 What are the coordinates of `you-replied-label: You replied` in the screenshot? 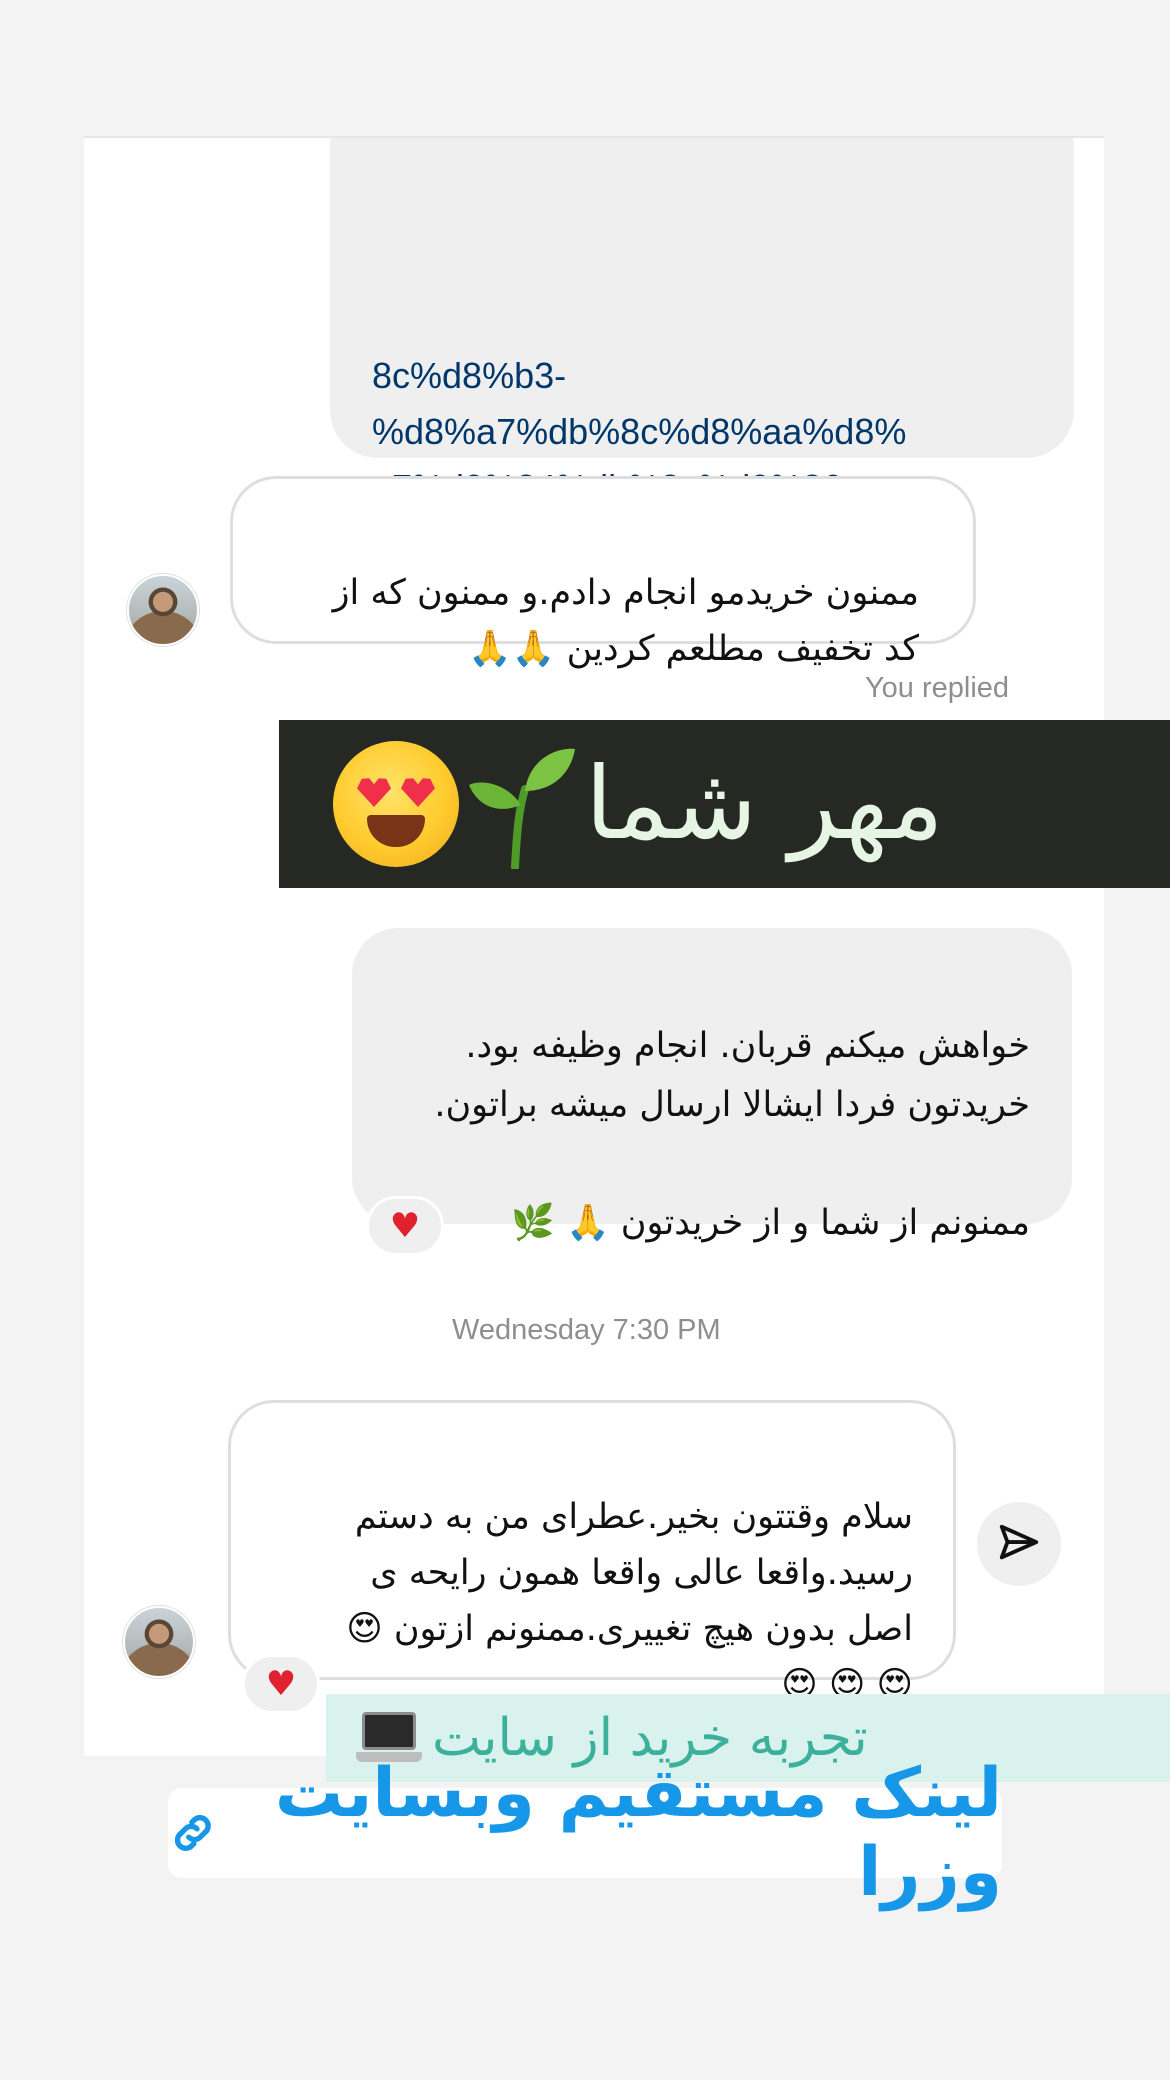 It's located at (937, 688).